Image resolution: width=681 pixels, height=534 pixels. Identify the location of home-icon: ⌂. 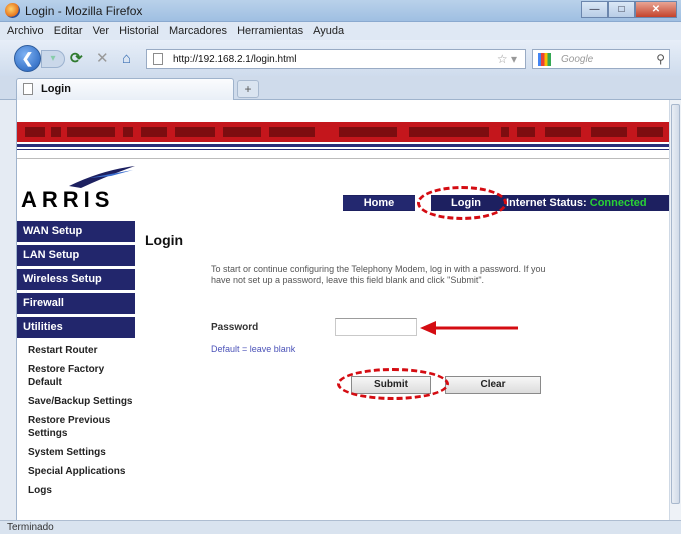
(126, 58).